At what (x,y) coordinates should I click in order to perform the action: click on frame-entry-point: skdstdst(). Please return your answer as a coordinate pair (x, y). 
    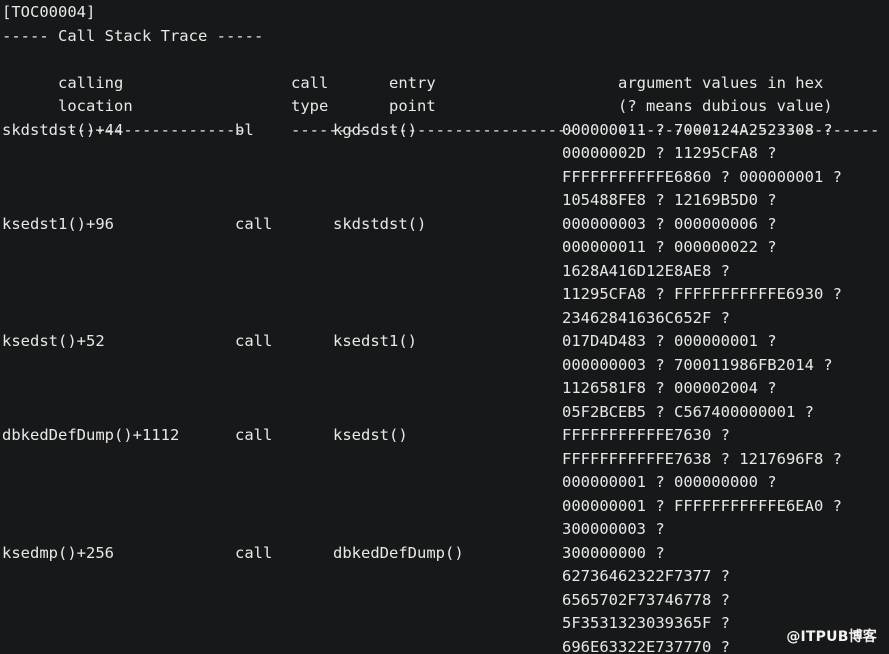
    Looking at the image, I should click on (380, 223).